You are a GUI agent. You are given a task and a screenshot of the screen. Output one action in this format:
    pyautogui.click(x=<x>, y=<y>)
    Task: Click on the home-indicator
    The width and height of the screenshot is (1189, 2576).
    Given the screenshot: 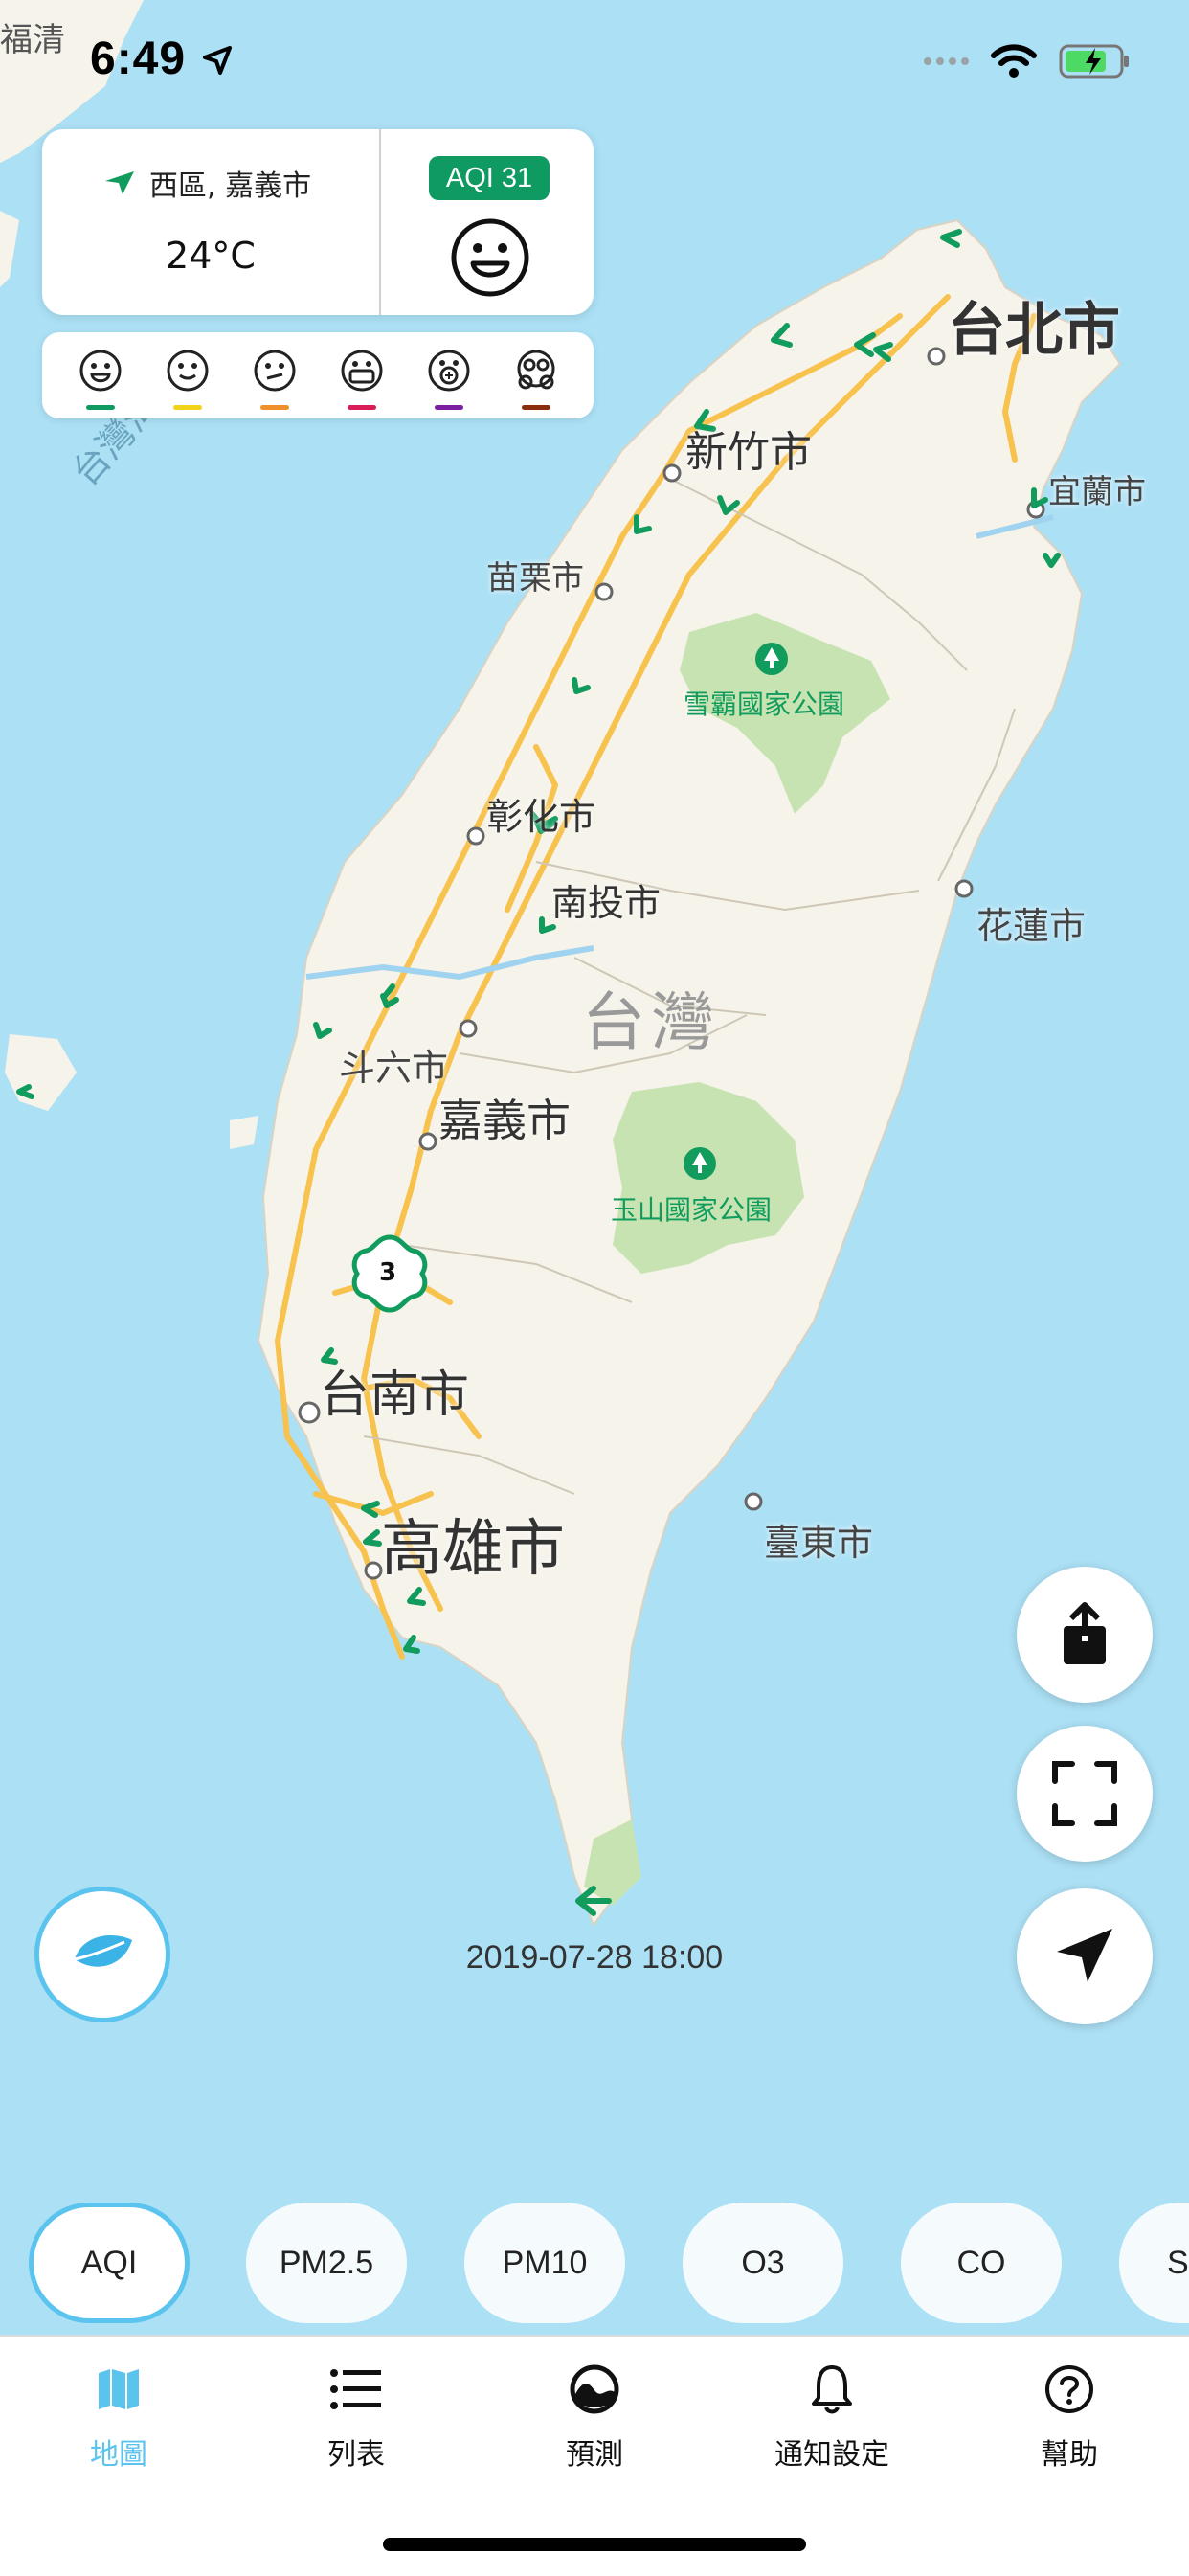 What is the action you would take?
    pyautogui.click(x=594, y=2544)
    